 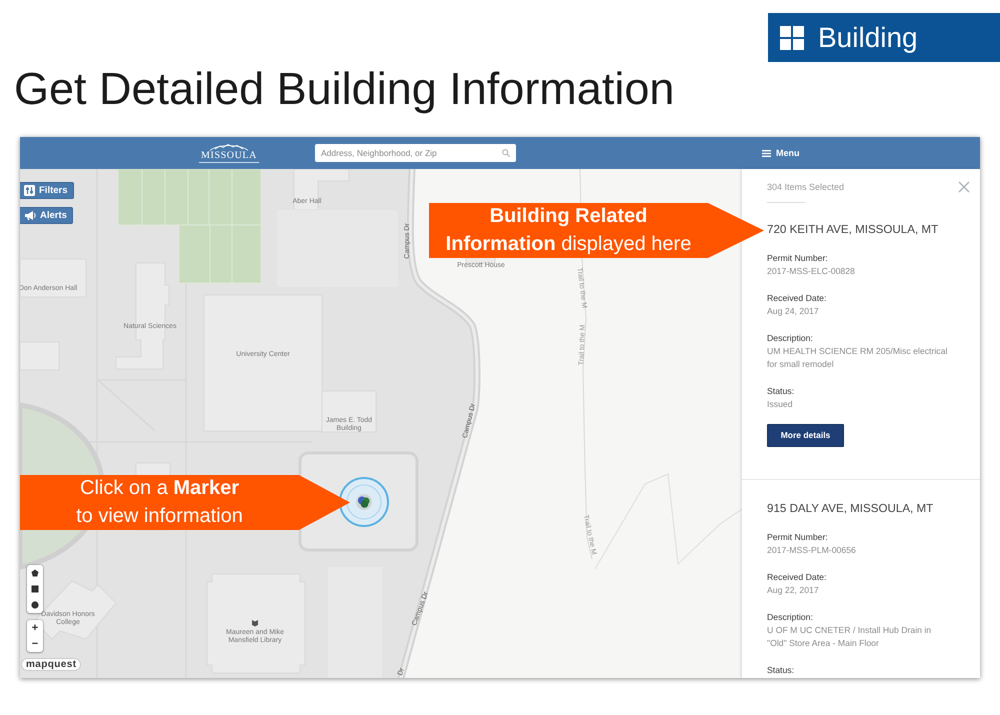 I want to click on address-heading: 915 DALY AVE, MISSOULA, MT, so click(x=850, y=509).